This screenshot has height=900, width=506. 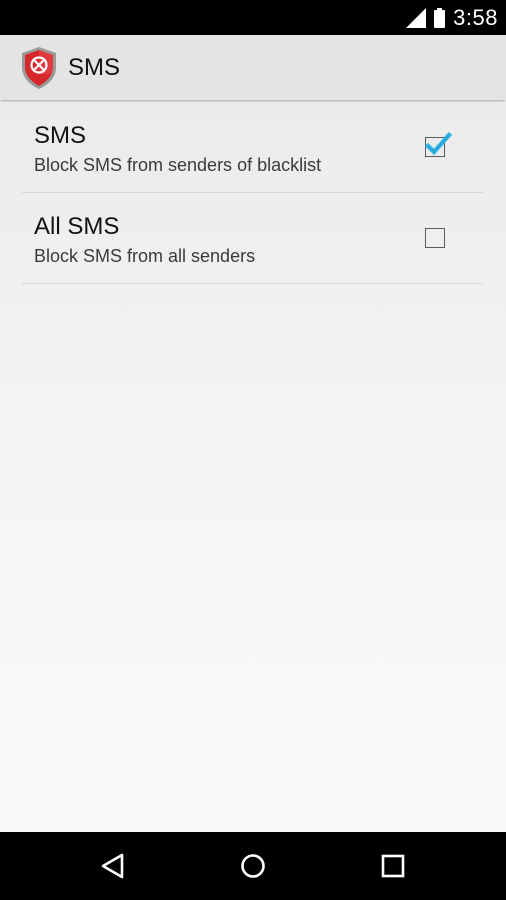 I want to click on shield-block-icon, so click(x=39, y=68).